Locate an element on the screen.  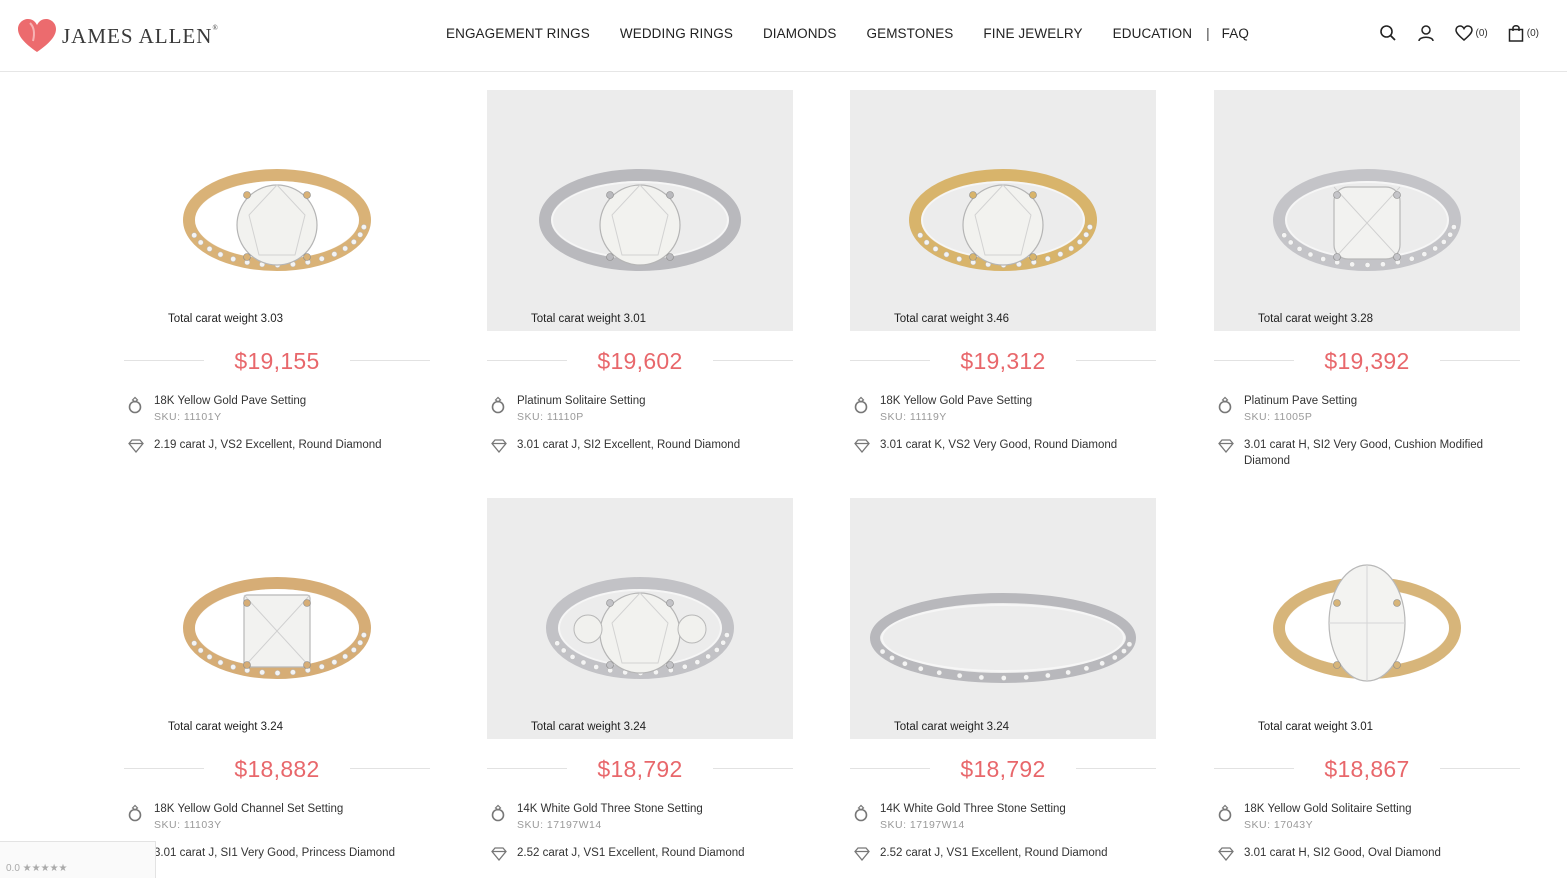
setting-info: 18K Yellow Gold Pave Setting SKU: 11101Y is located at coordinates (277, 409).